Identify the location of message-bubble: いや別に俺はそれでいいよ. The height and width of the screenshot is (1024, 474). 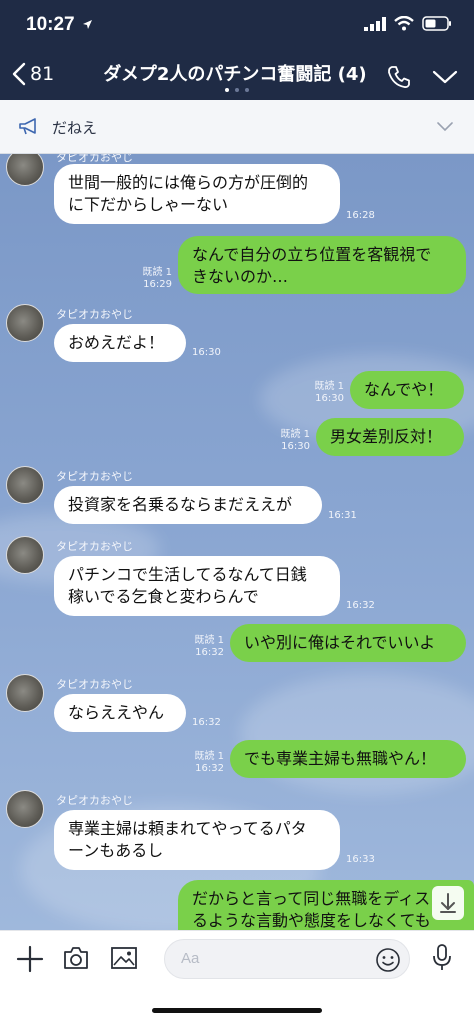
(348, 643).